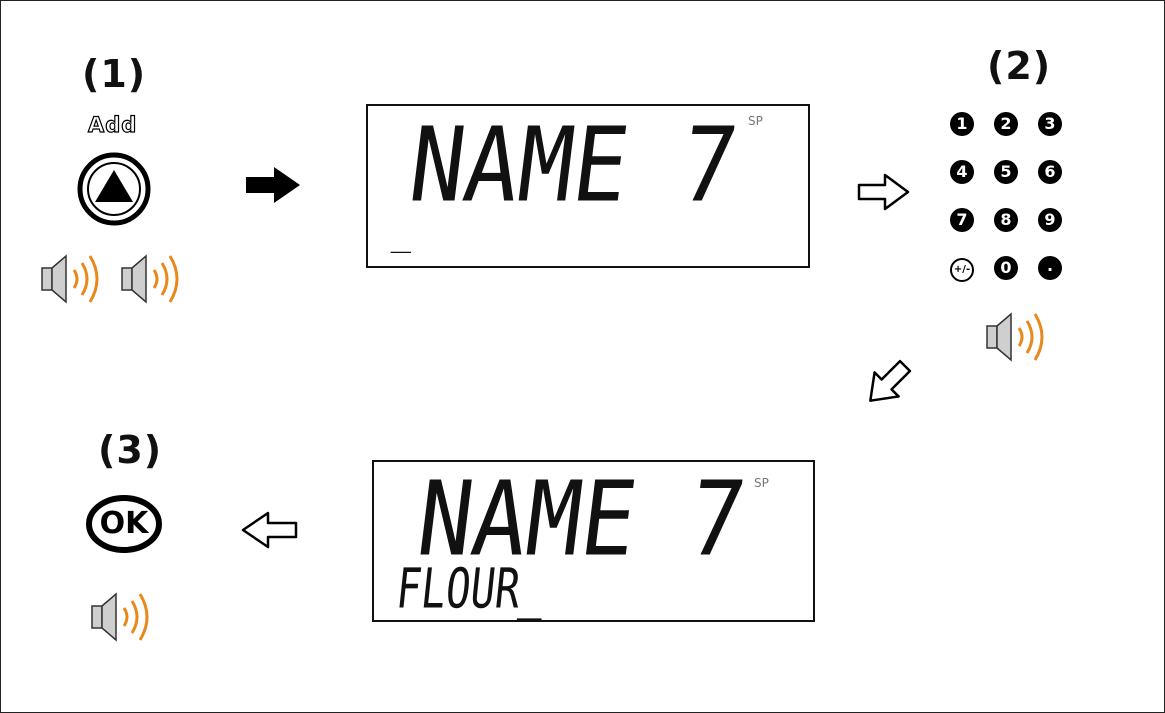 The width and height of the screenshot is (1165, 713). Describe the element at coordinates (1050, 268) in the screenshot. I see `key-decimal: .` at that location.